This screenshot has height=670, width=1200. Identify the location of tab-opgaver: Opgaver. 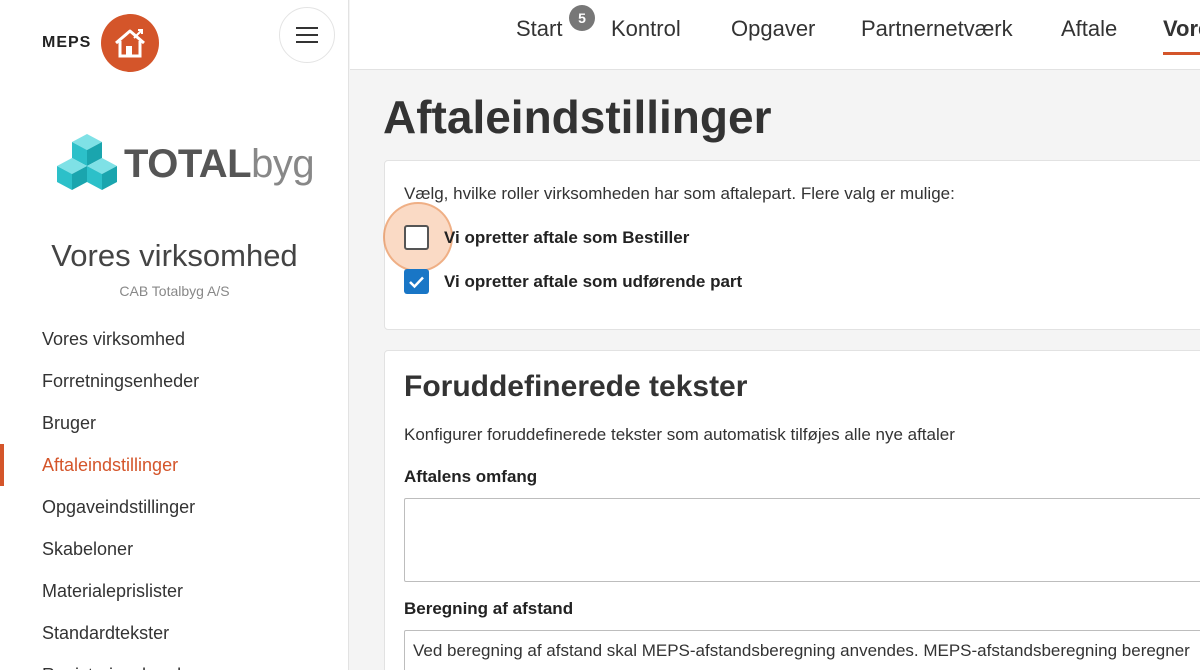
(773, 29).